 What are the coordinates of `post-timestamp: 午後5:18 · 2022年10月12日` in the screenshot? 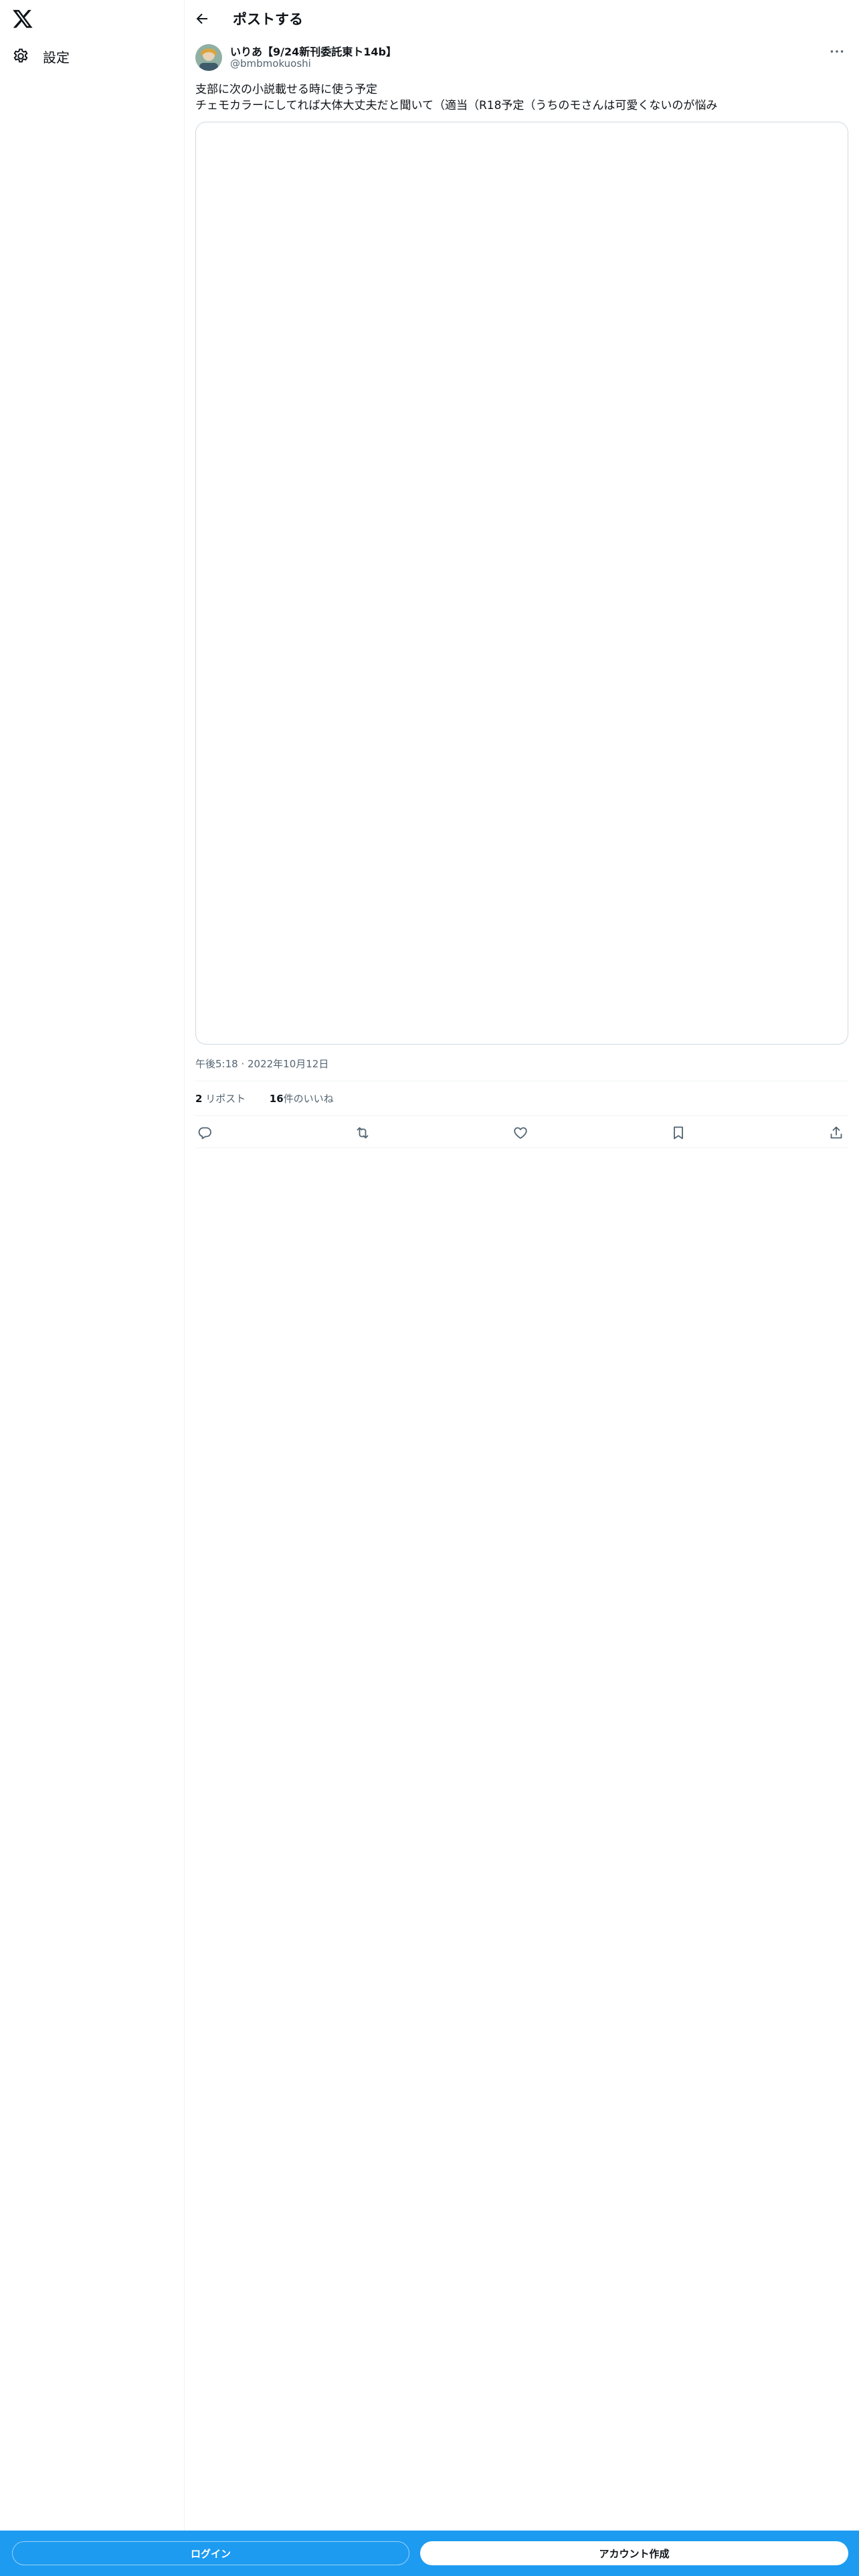 It's located at (261, 1064).